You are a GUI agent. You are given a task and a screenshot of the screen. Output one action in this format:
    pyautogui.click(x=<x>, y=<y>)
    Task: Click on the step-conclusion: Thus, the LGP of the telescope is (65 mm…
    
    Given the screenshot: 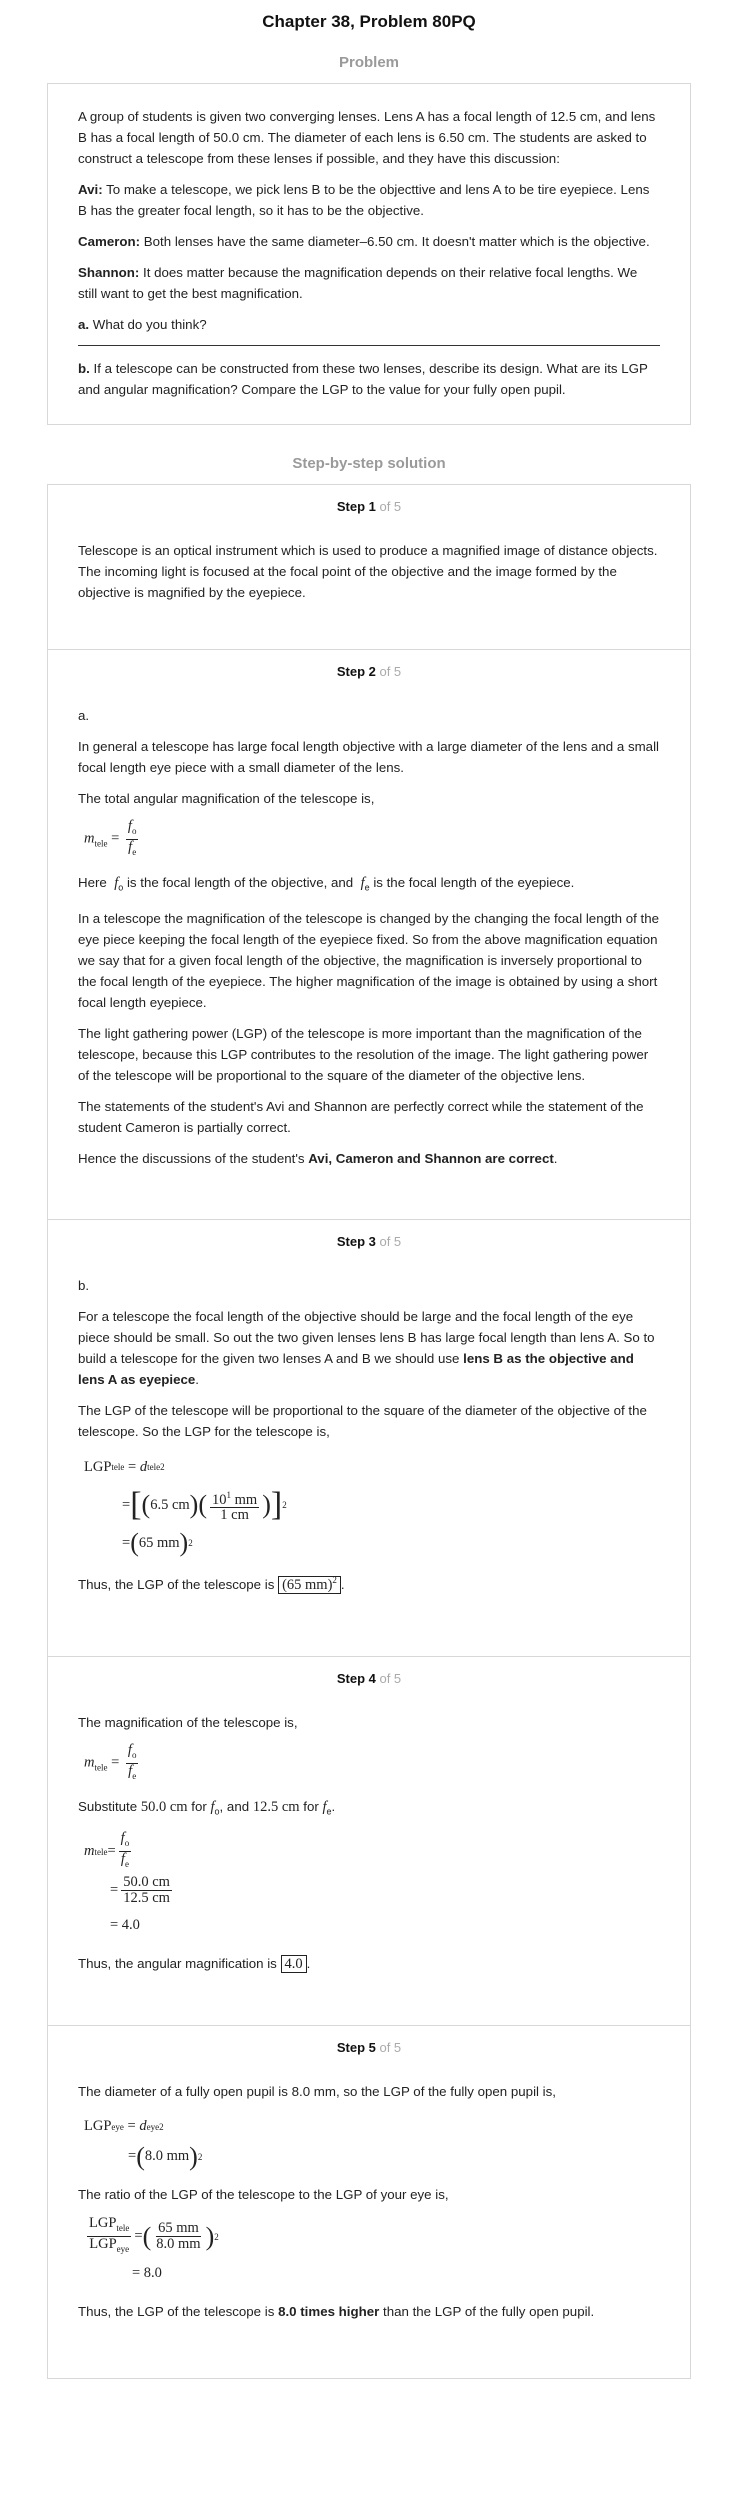 What is the action you would take?
    pyautogui.click(x=211, y=1585)
    